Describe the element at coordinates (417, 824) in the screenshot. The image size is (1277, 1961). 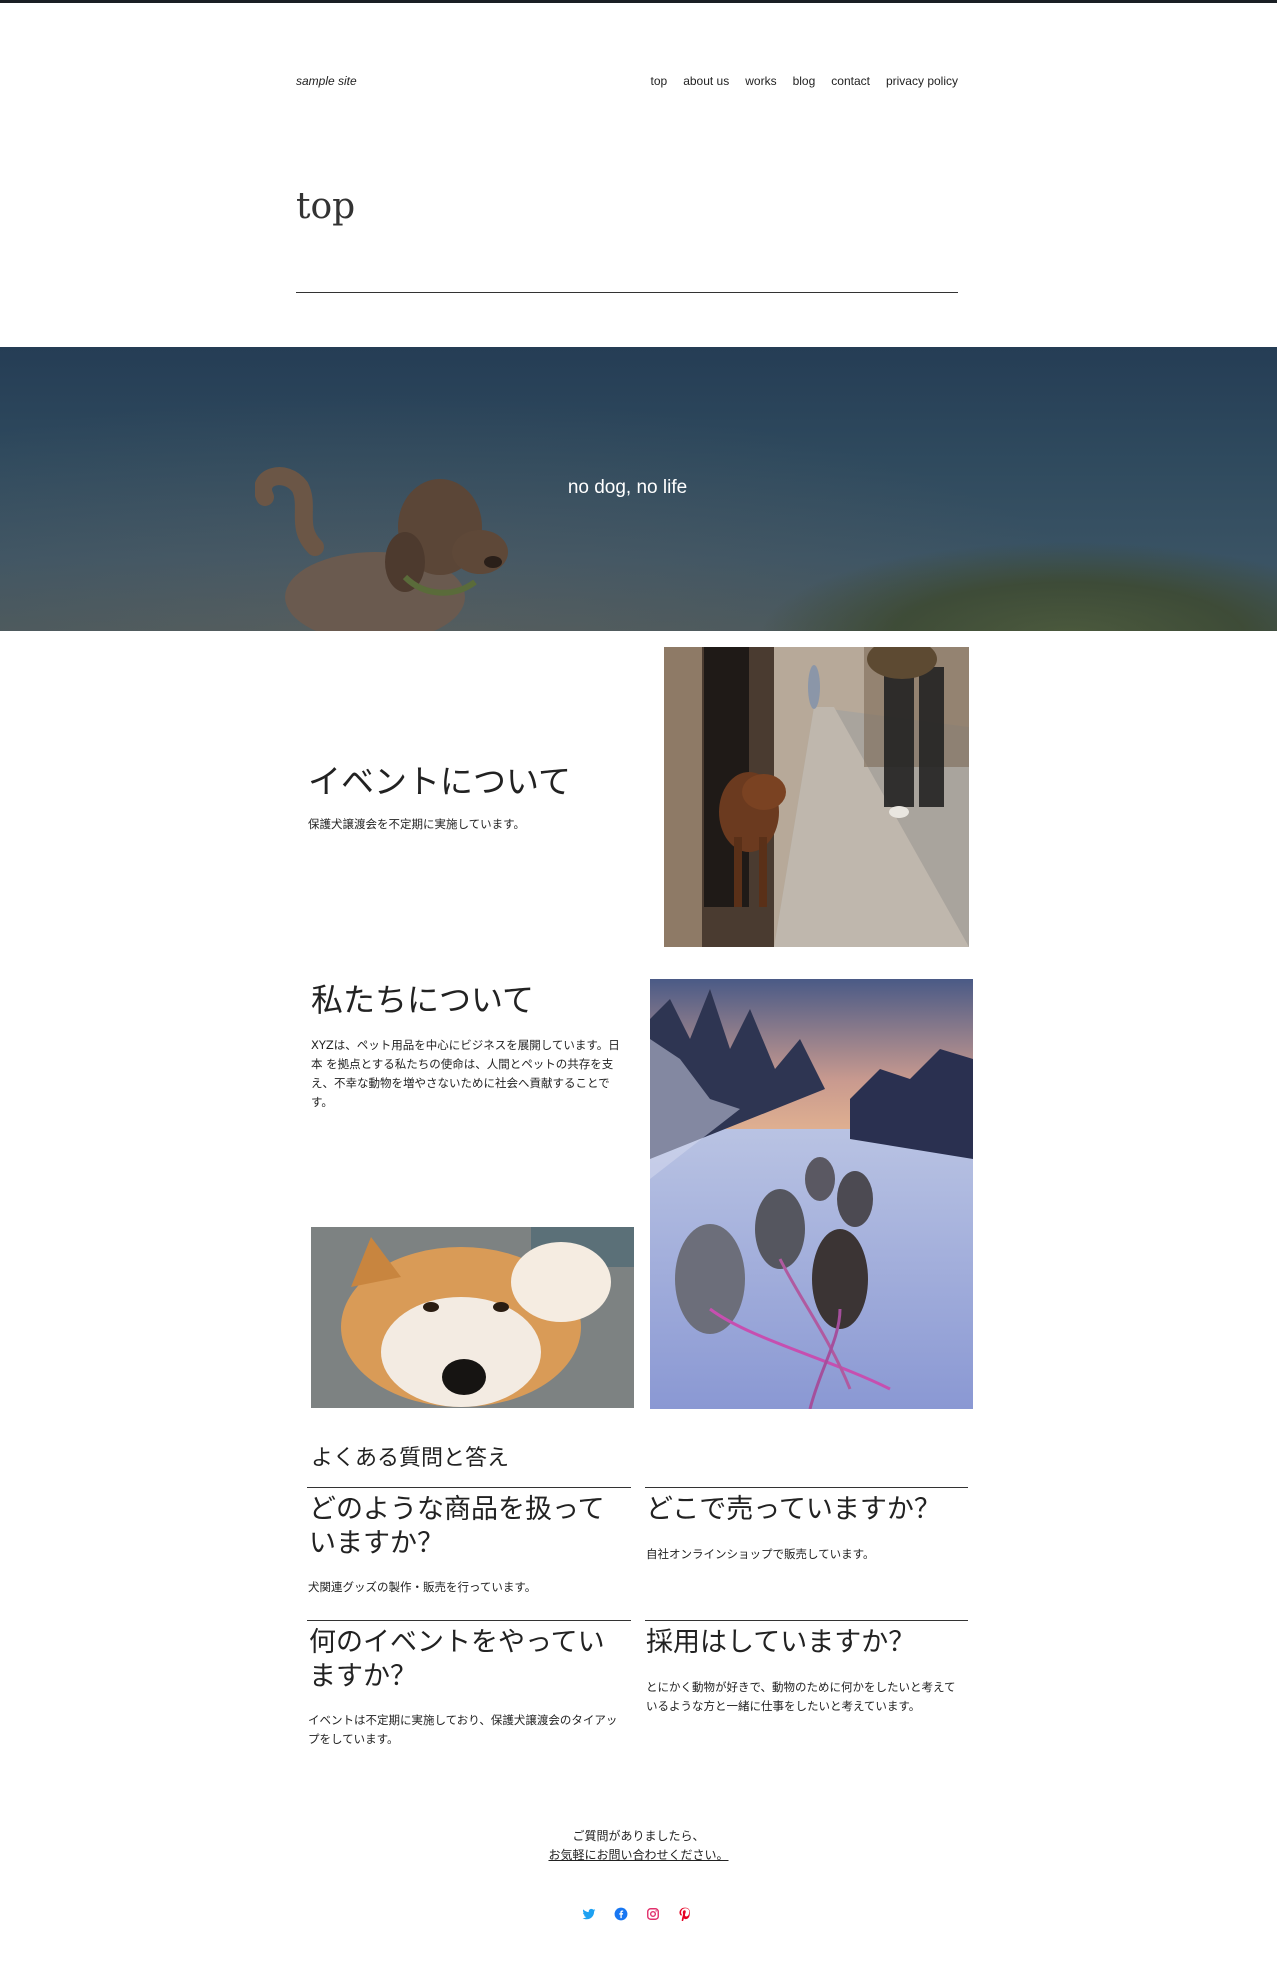
I see `event-text: 保護犬譲渡会を不定期に実施しています。` at that location.